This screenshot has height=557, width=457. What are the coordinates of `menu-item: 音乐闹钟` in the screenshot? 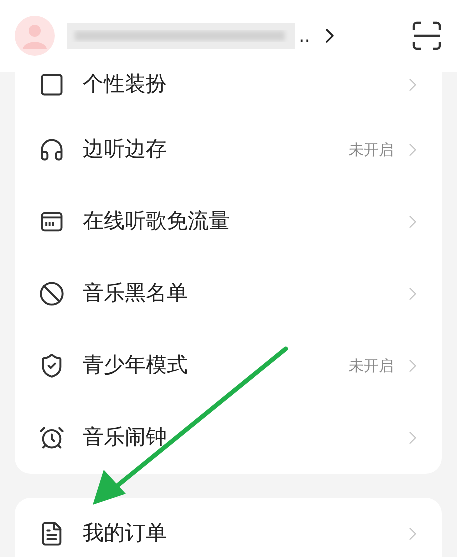 It's located at (228, 438).